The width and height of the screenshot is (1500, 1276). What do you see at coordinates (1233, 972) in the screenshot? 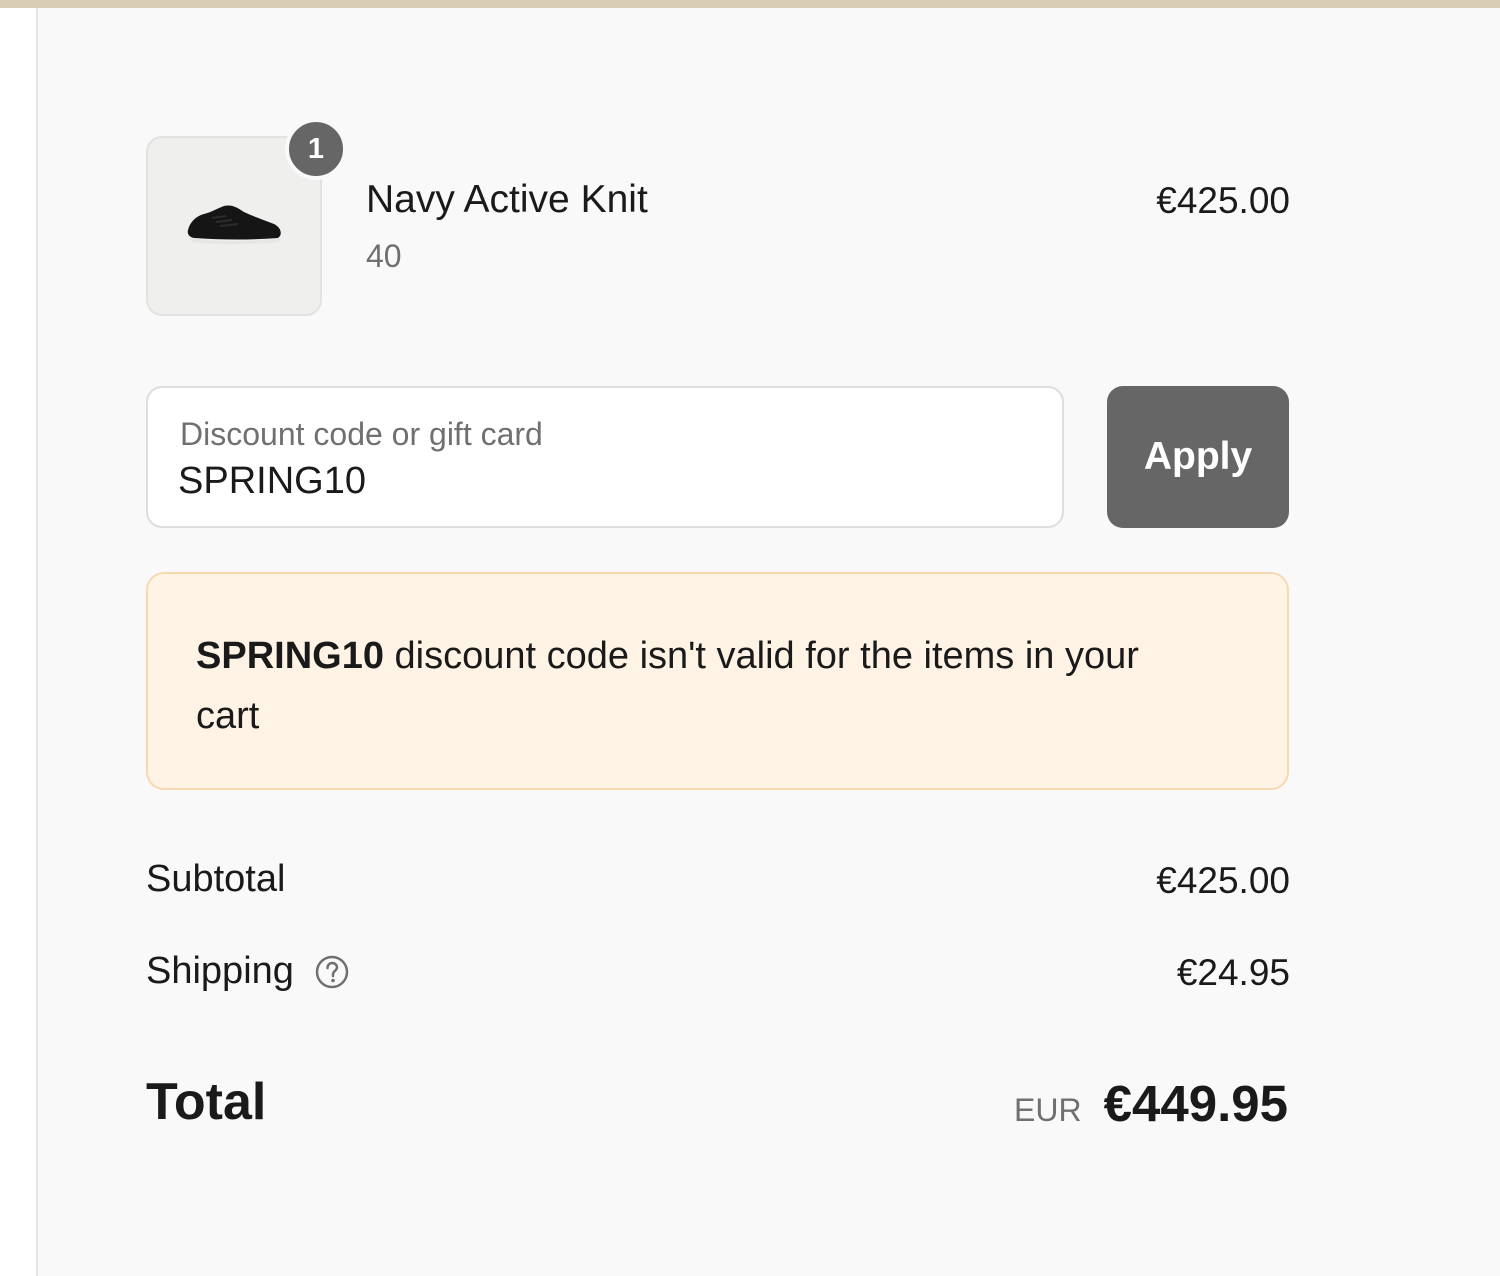
I see `shipping-value: €24.95` at bounding box center [1233, 972].